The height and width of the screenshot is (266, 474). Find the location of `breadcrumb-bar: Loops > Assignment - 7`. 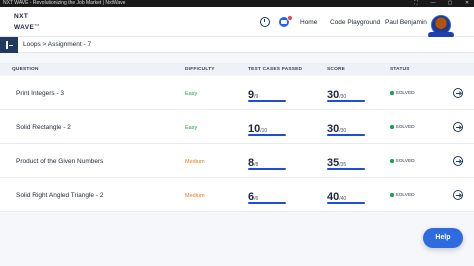

breadcrumb-bar: Loops > Assignment - 7 is located at coordinates (237, 45).